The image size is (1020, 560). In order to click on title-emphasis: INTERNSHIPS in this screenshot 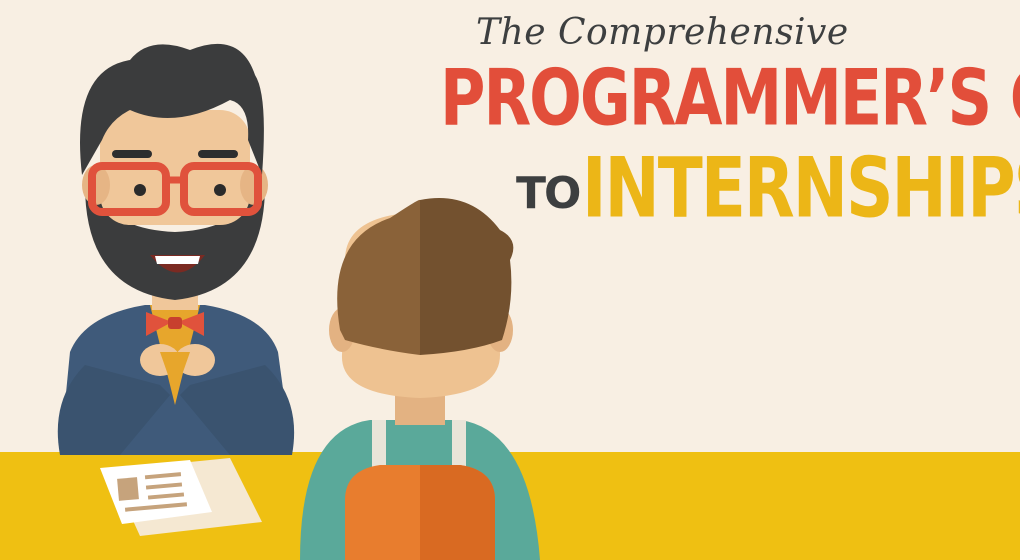, I will do `click(801, 188)`.